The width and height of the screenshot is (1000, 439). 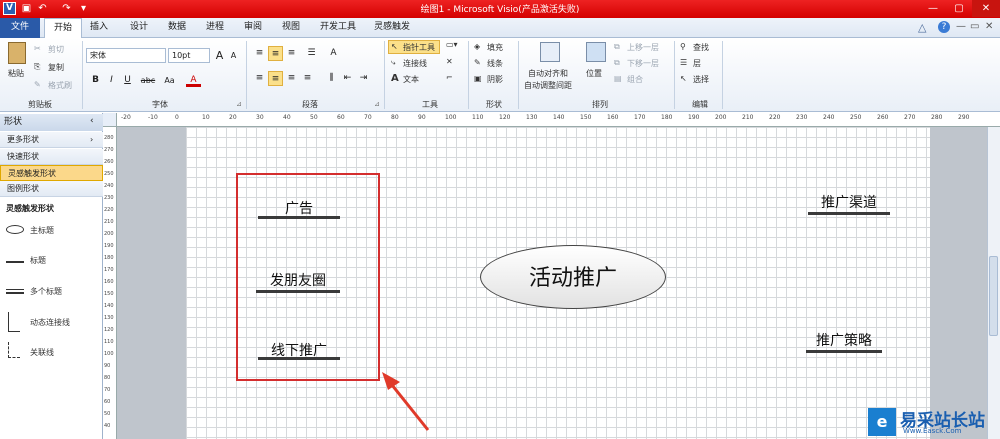 I want to click on ruler-tick-label: 230, so click(x=802, y=117).